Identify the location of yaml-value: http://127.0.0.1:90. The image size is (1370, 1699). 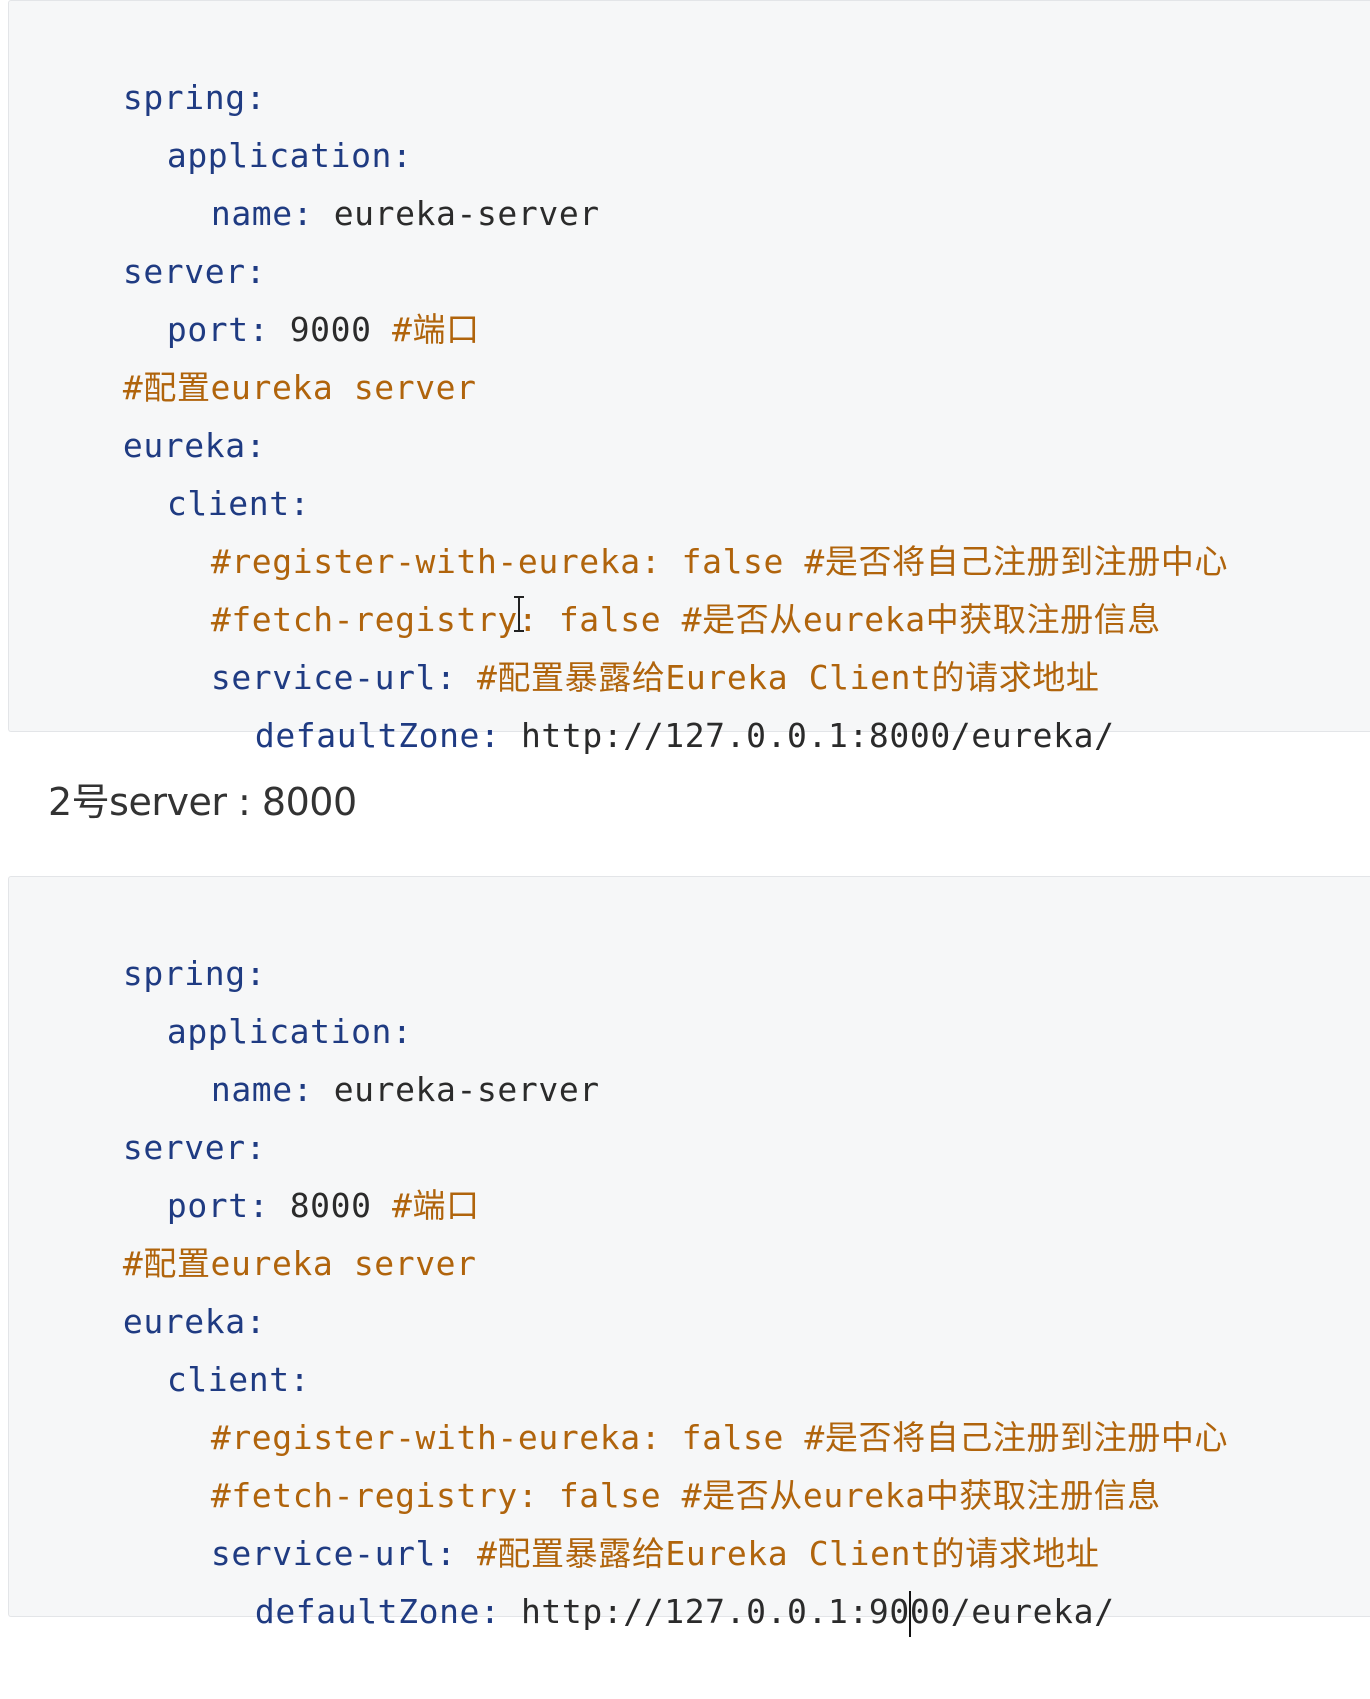
(715, 1611).